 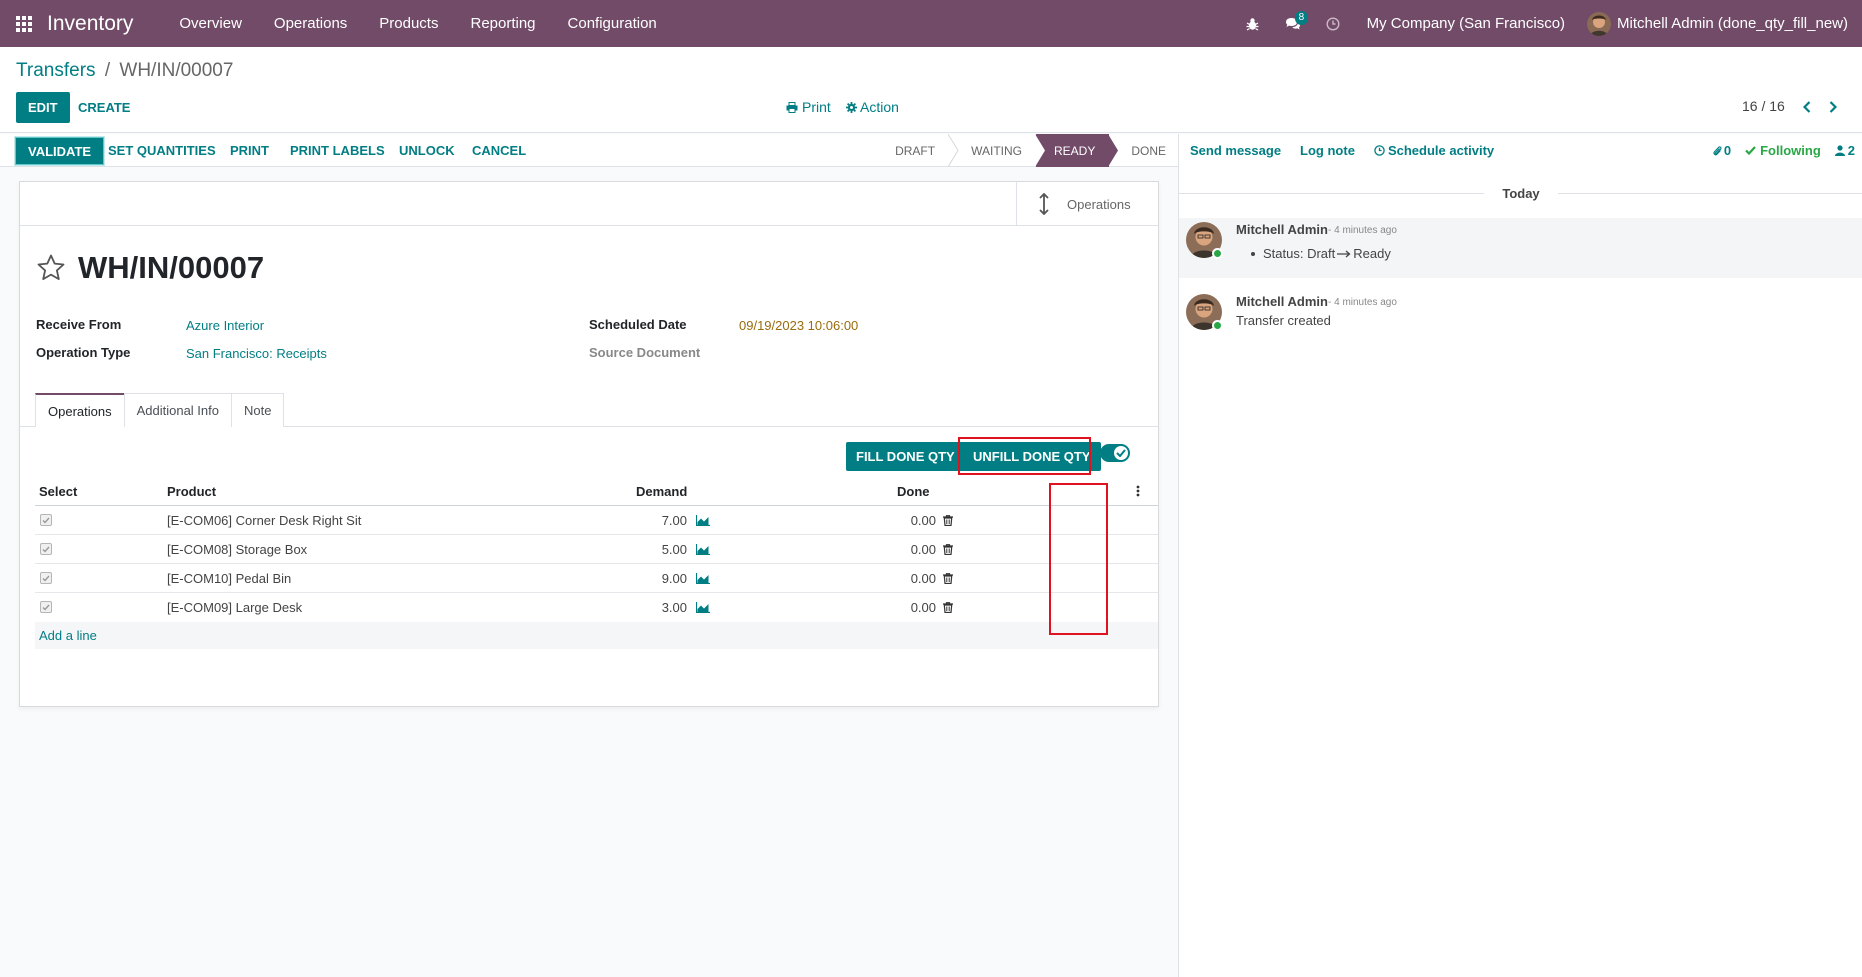 I want to click on date-separator: Today, so click(x=1520, y=193).